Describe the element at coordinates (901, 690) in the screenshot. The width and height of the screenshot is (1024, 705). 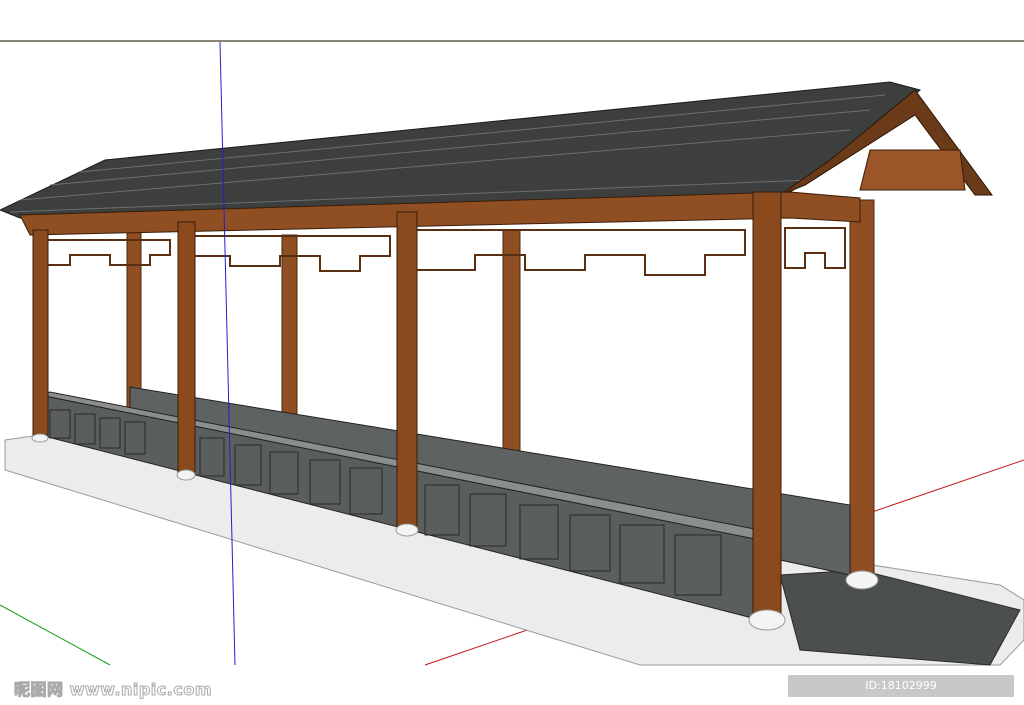
I see `image-id-label: ID:18102999 NO:20170209162805707037` at that location.